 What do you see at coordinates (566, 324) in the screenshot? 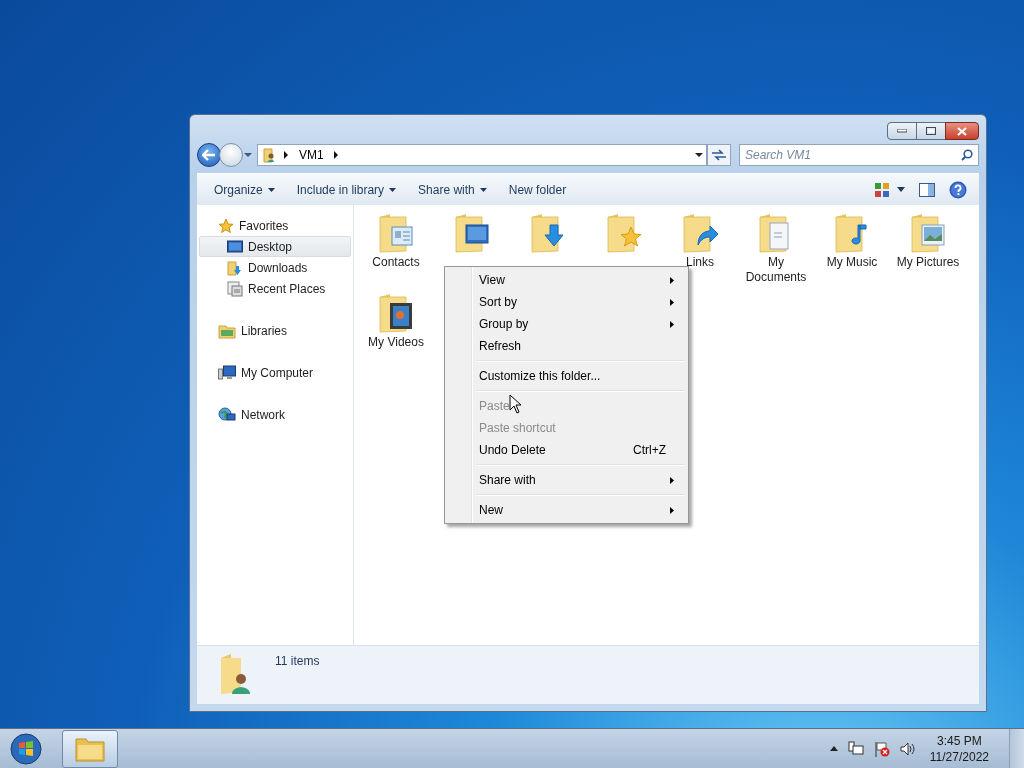
I see `menu-item: Group by` at bounding box center [566, 324].